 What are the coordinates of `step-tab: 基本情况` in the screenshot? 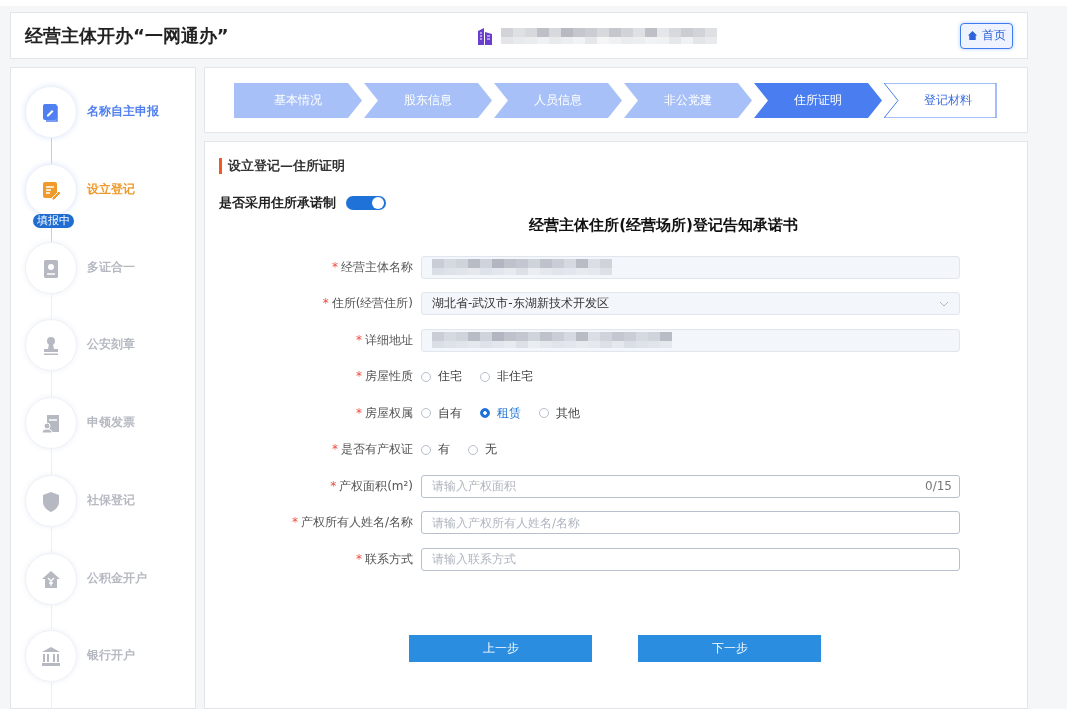 It's located at (298, 100).